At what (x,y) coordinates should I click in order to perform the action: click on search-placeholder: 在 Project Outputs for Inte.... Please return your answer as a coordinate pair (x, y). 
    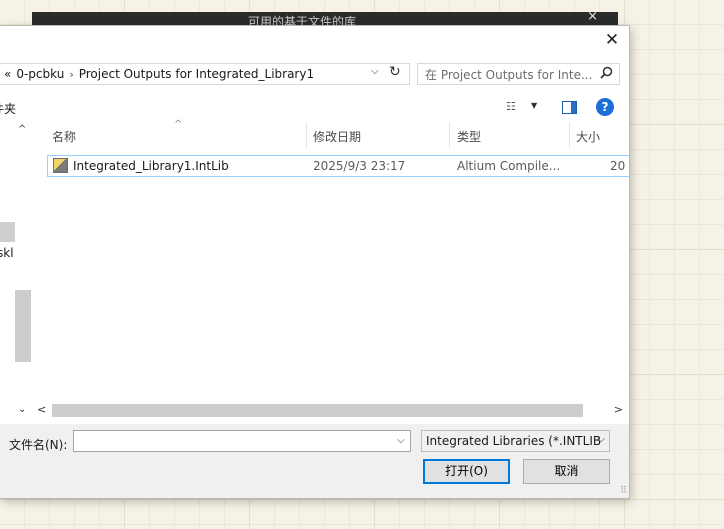
    Looking at the image, I should click on (509, 74).